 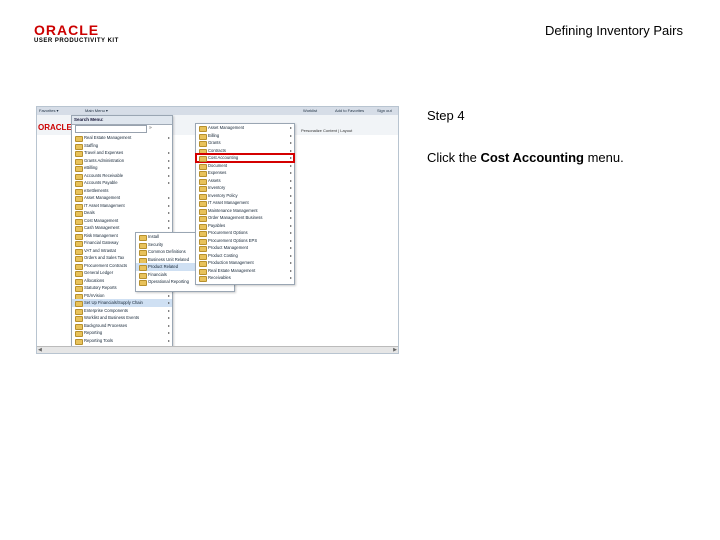 I want to click on menu-item-order-management-business: Order Management Business ▸, so click(x=245, y=218).